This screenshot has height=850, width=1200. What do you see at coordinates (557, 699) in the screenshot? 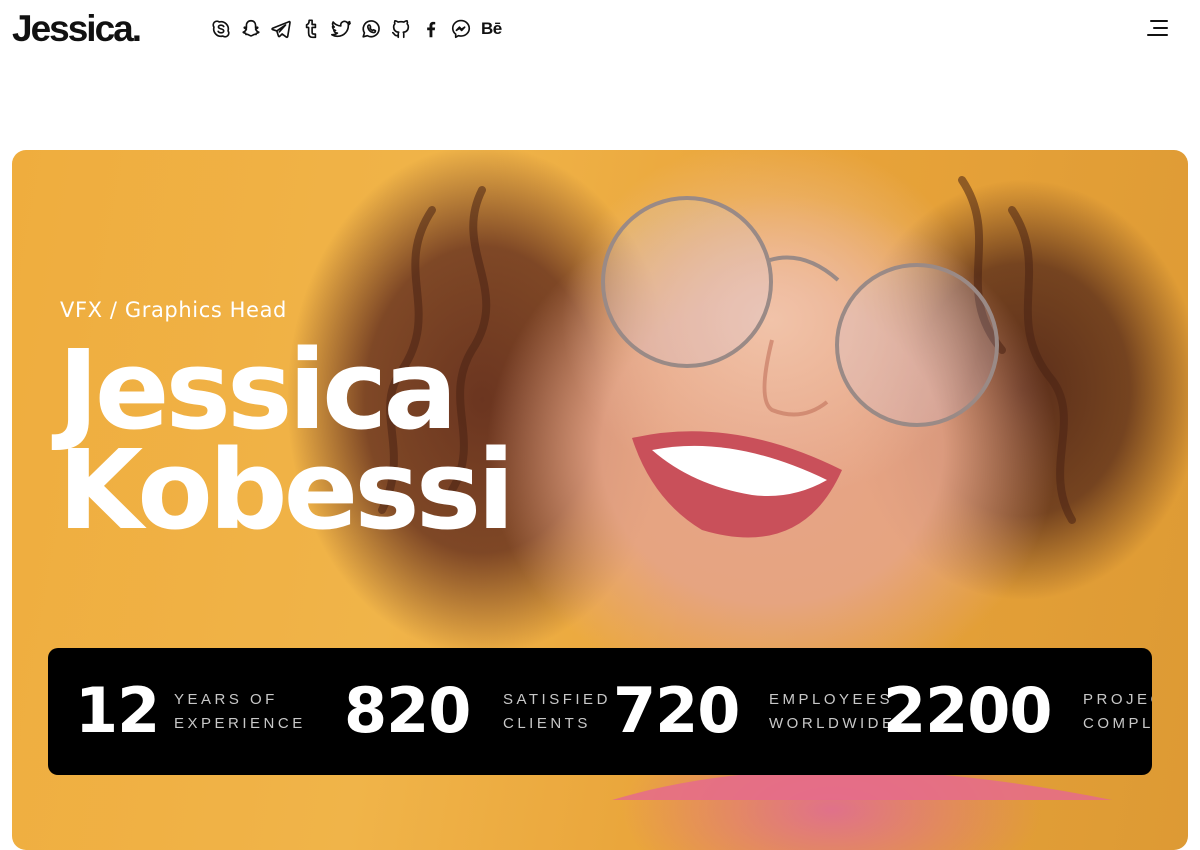
I see `stat-label-line: SATISFIED` at bounding box center [557, 699].